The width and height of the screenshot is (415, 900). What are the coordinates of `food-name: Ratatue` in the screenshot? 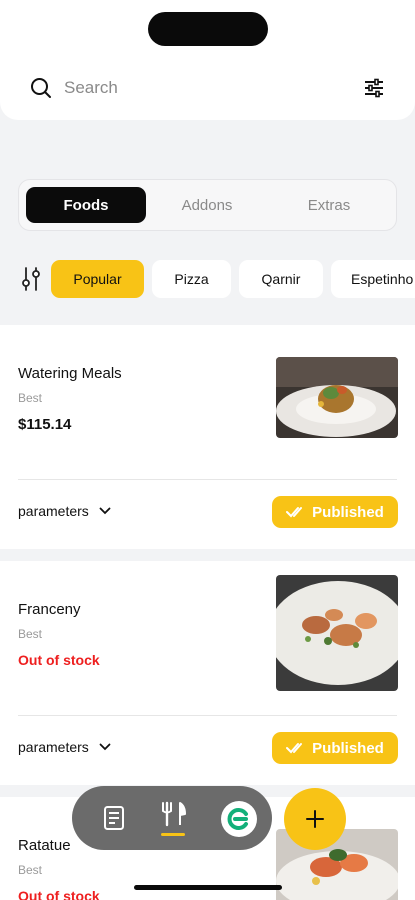 It's located at (44, 845).